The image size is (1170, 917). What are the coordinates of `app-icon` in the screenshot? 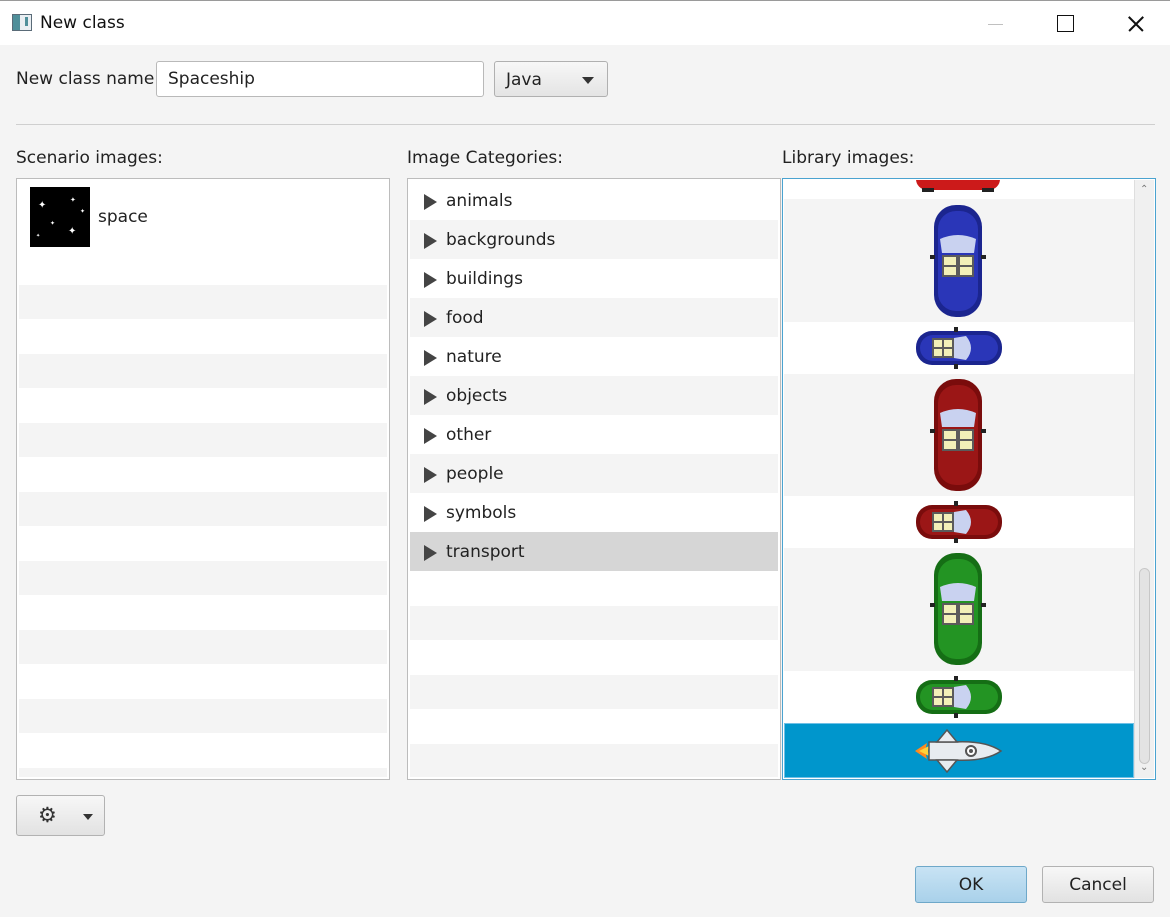 It's located at (22, 22).